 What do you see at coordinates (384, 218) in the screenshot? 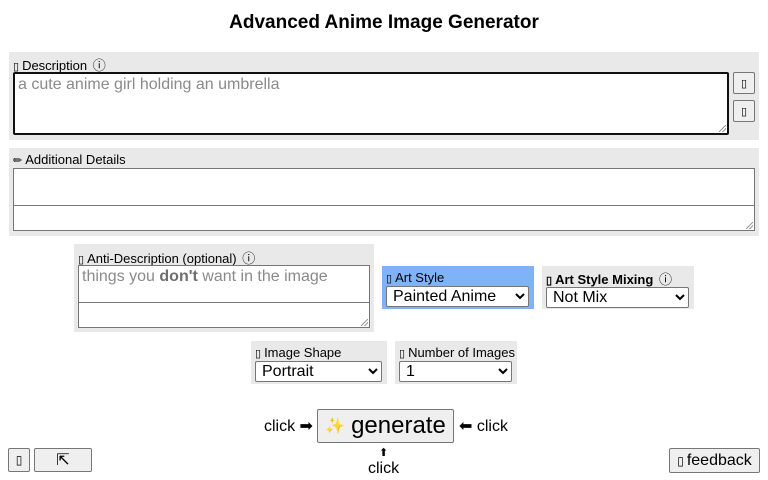
I see `additional-details-textarea` at bounding box center [384, 218].